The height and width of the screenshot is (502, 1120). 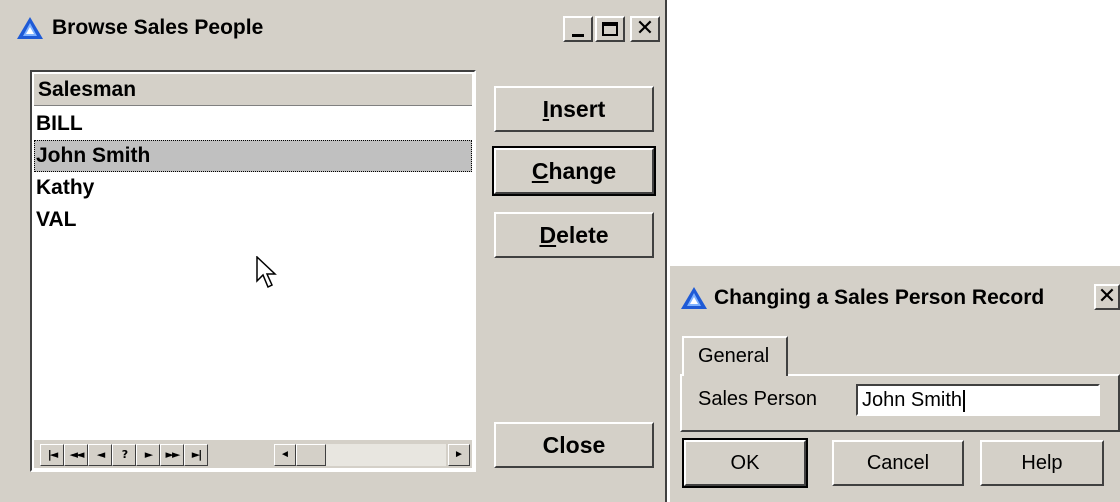 What do you see at coordinates (578, 29) in the screenshot?
I see `minimize-button` at bounding box center [578, 29].